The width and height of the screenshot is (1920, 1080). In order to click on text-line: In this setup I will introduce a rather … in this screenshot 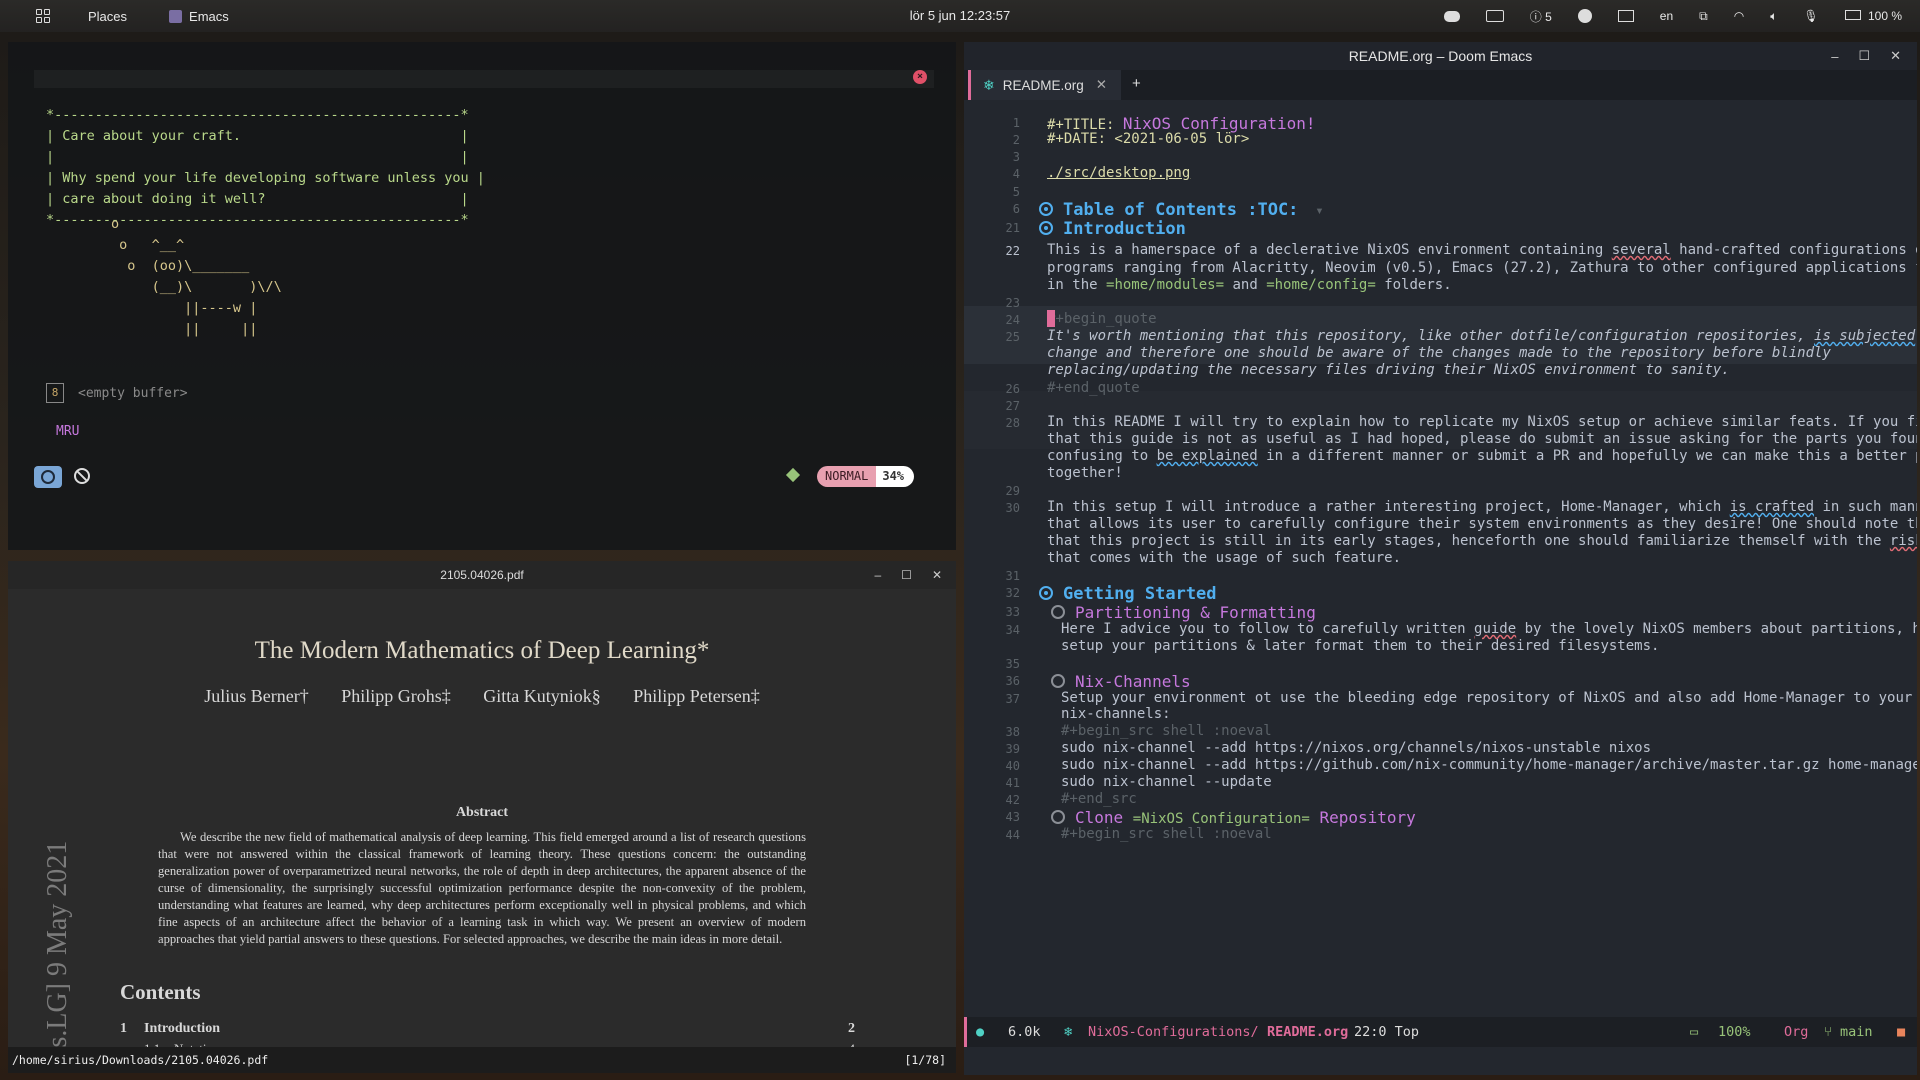, I will do `click(1482, 507)`.